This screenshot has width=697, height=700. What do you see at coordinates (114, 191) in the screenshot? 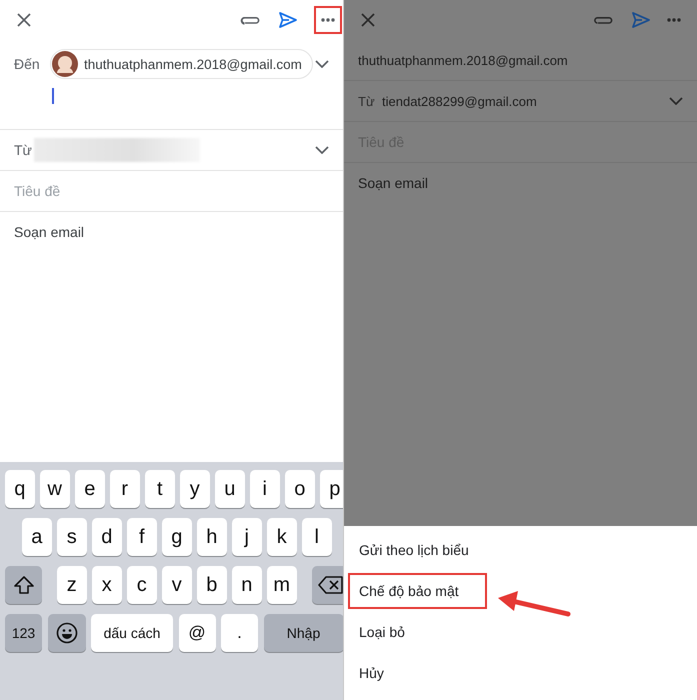
I see `subject-field: Tiêu đề` at bounding box center [114, 191].